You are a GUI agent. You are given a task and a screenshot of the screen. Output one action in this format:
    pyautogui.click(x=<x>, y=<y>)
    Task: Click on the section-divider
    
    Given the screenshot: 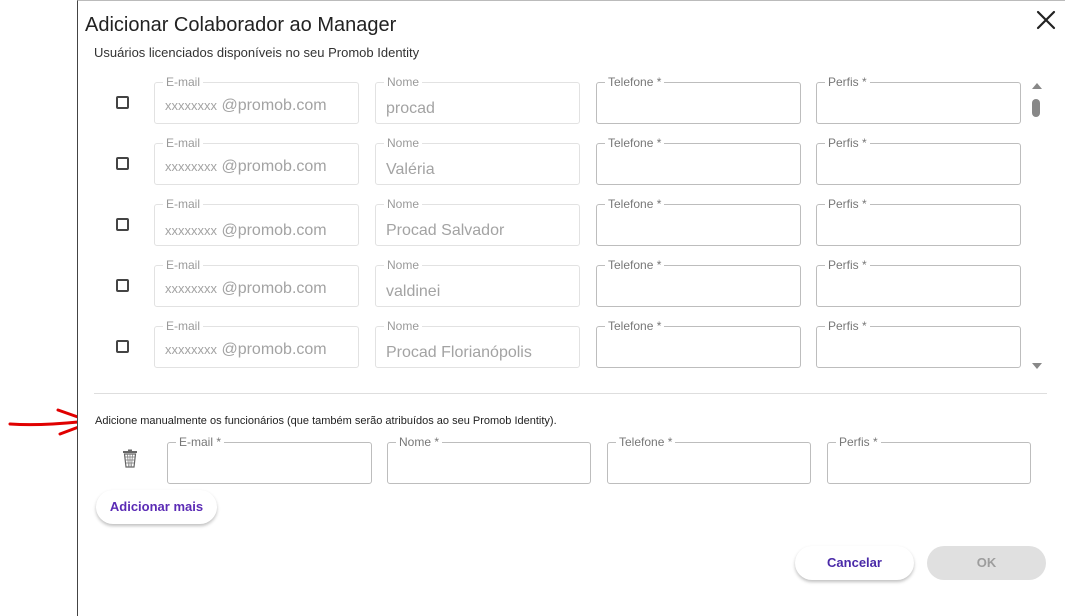 What is the action you would take?
    pyautogui.click(x=570, y=393)
    